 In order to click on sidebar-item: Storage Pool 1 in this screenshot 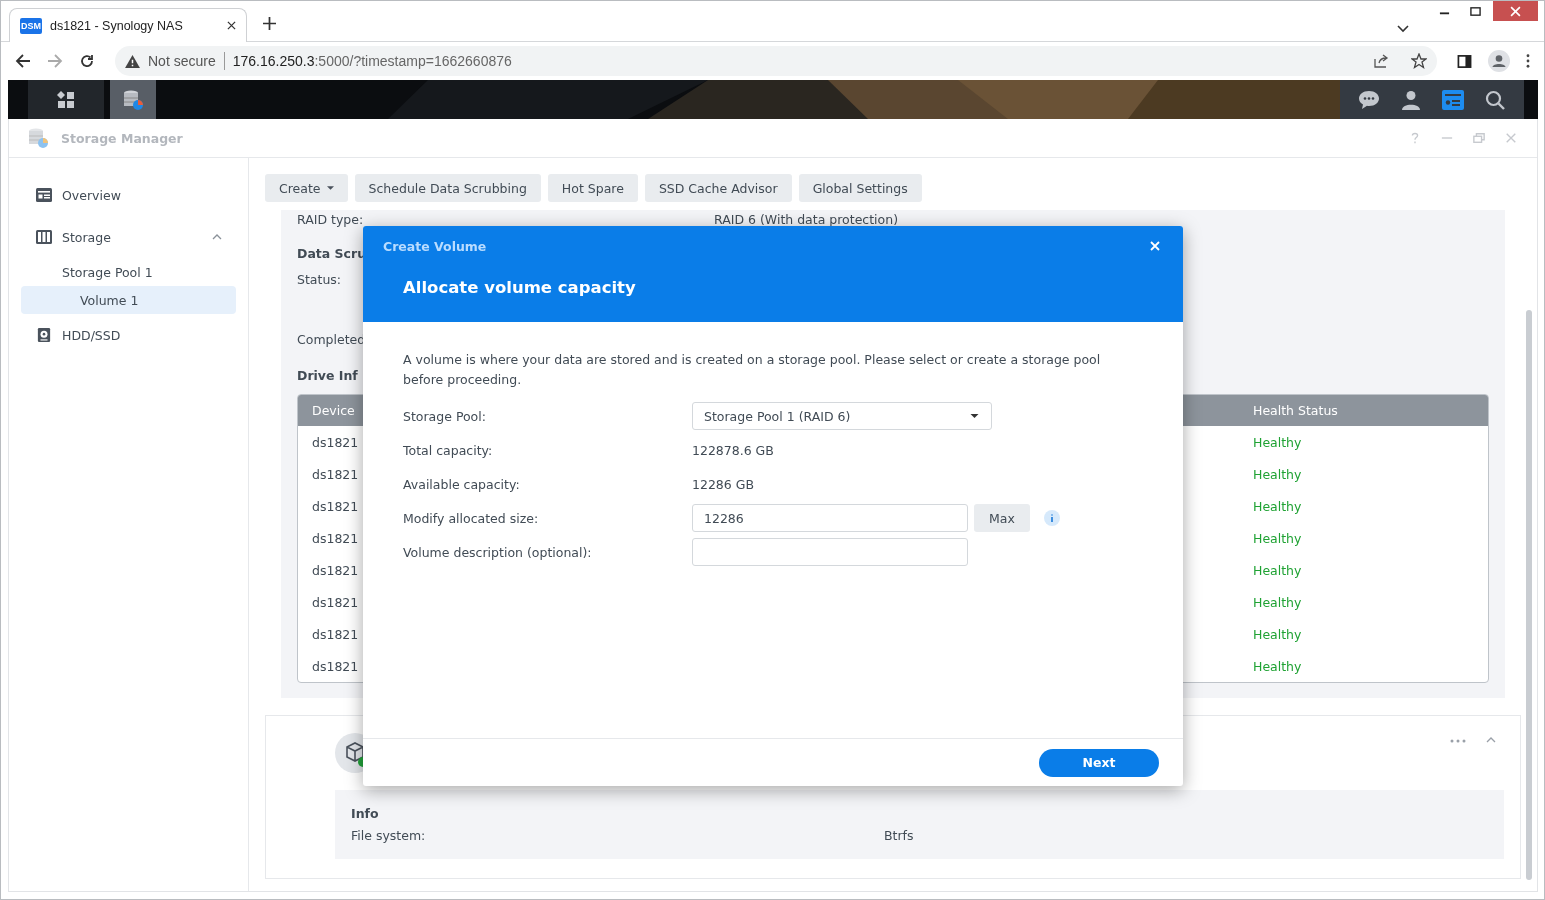, I will do `click(128, 272)`.